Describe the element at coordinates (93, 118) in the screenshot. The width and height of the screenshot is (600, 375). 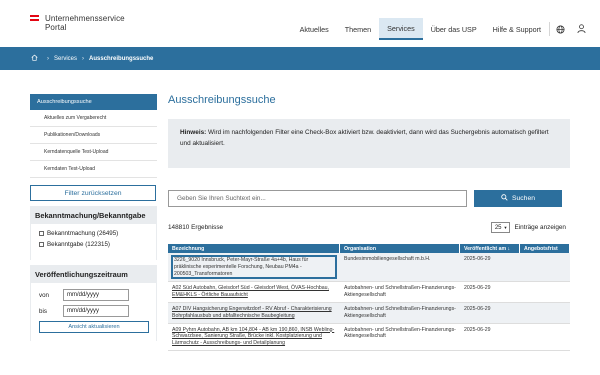
I see `sidebar-item-vergaberecht: Aktuelles zum Vergaberecht` at that location.